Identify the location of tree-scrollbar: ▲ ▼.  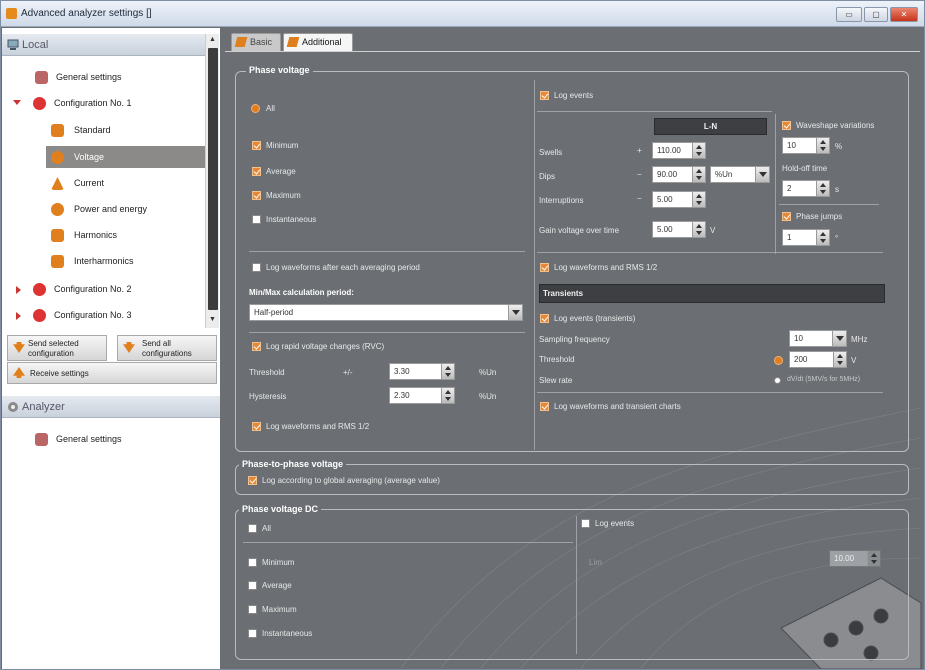
(212, 181).